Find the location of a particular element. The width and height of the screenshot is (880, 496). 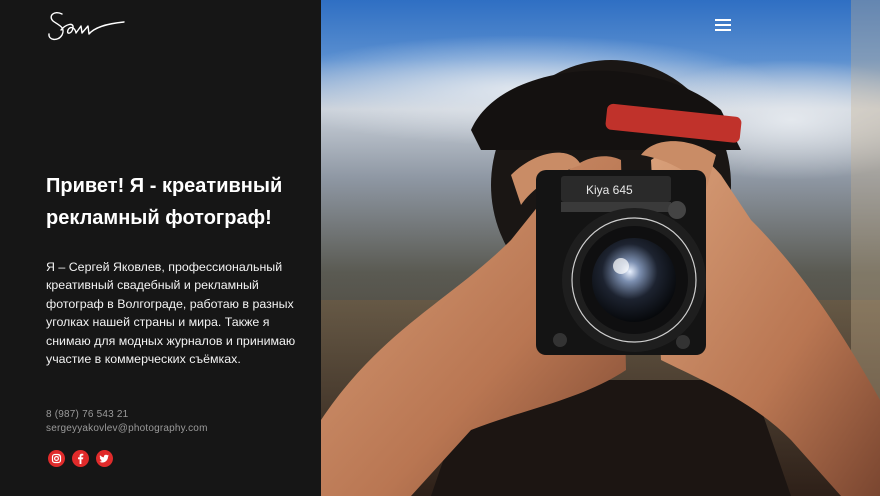

logo-signature is located at coordinates (86, 26).